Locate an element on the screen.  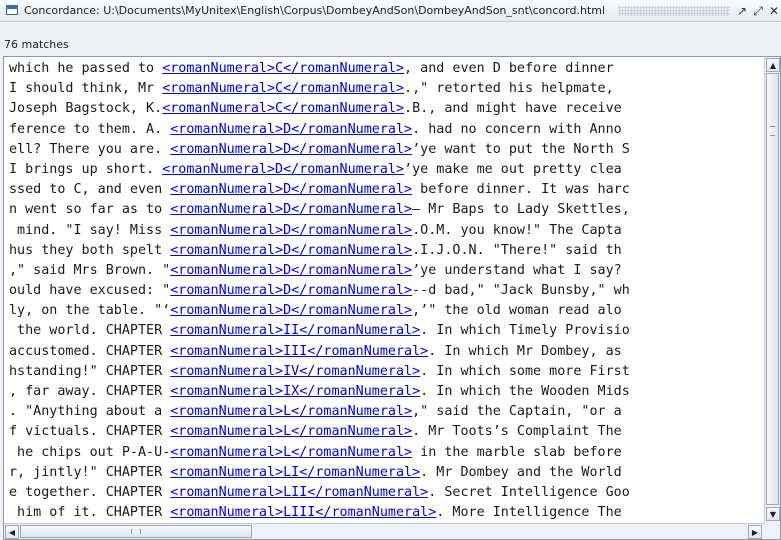
title-grip is located at coordinates (674, 11).